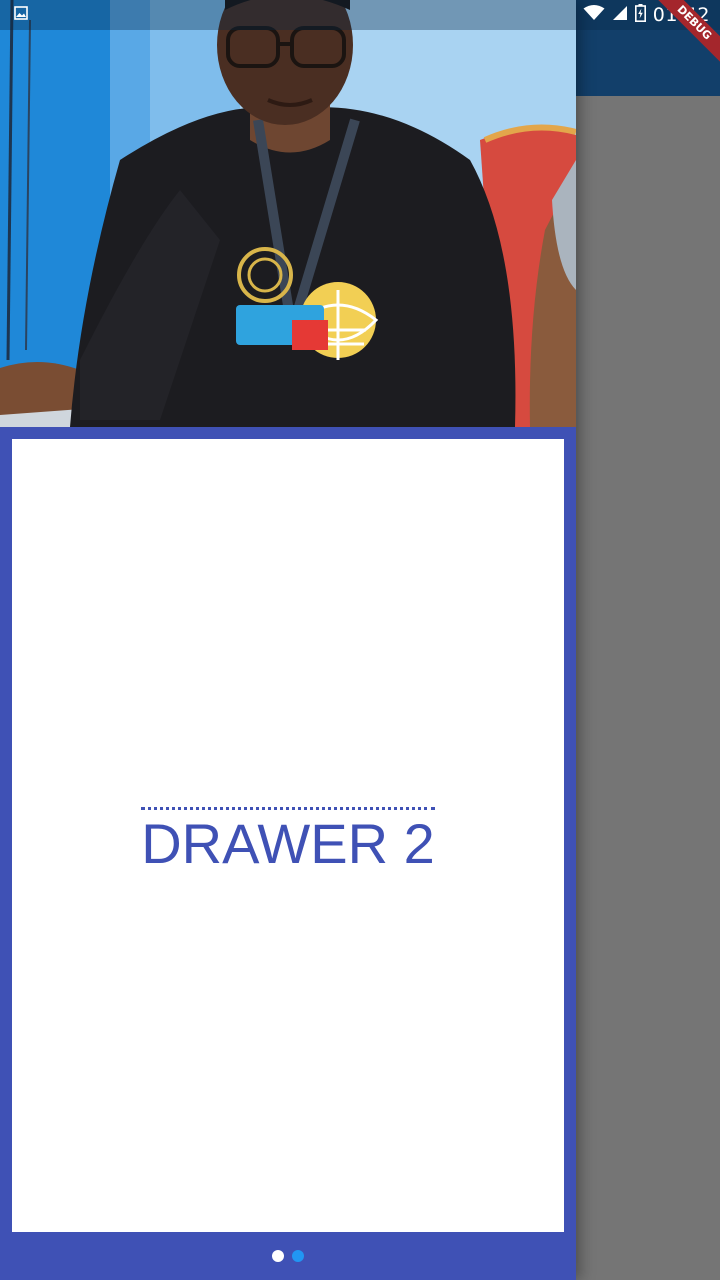 The image size is (720, 1280). I want to click on drawer-title: DRAWER 2, so click(288, 839).